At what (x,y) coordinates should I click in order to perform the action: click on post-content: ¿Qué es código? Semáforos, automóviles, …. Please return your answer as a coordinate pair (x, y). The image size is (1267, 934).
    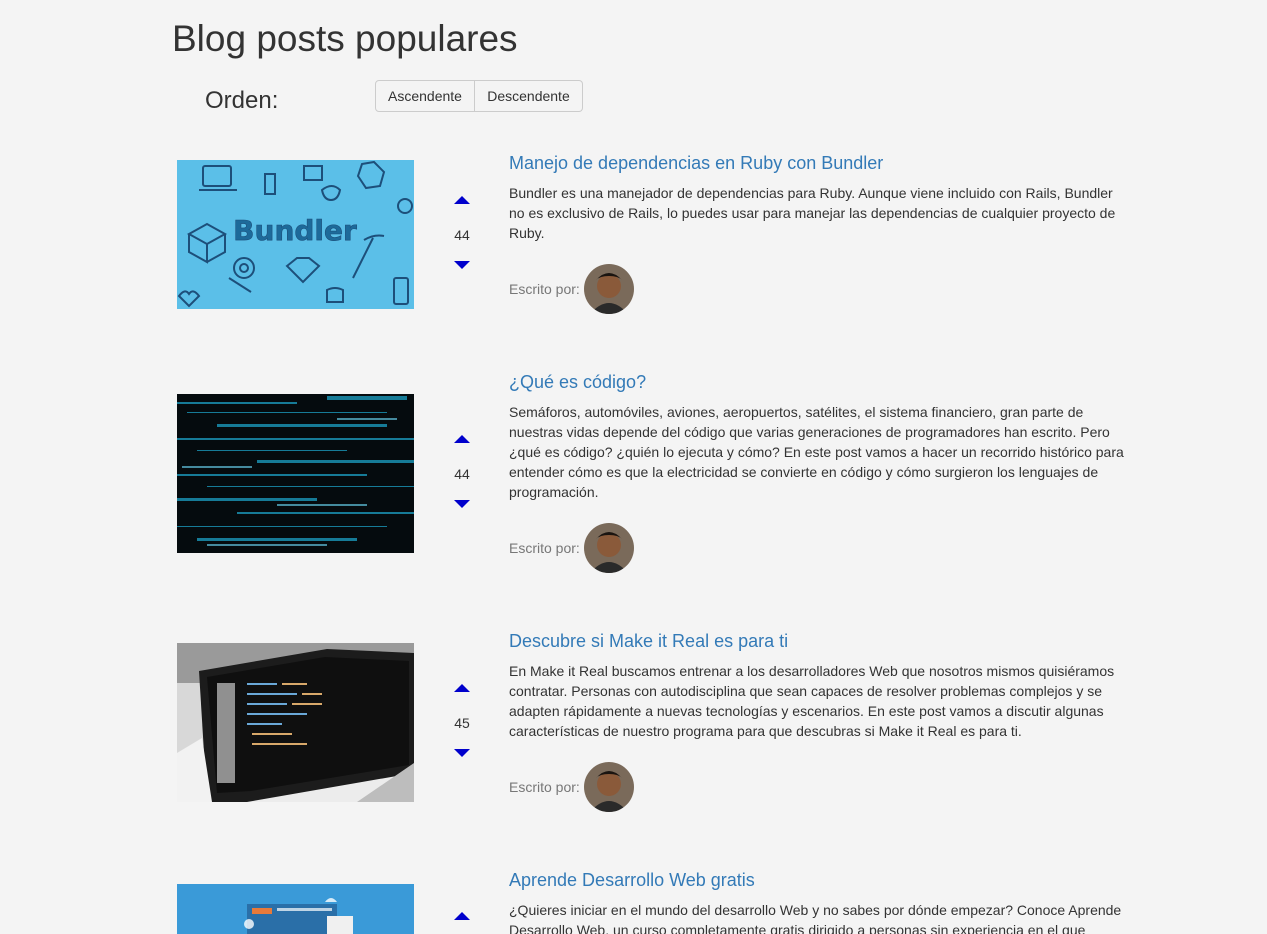
    Looking at the image, I should click on (819, 472).